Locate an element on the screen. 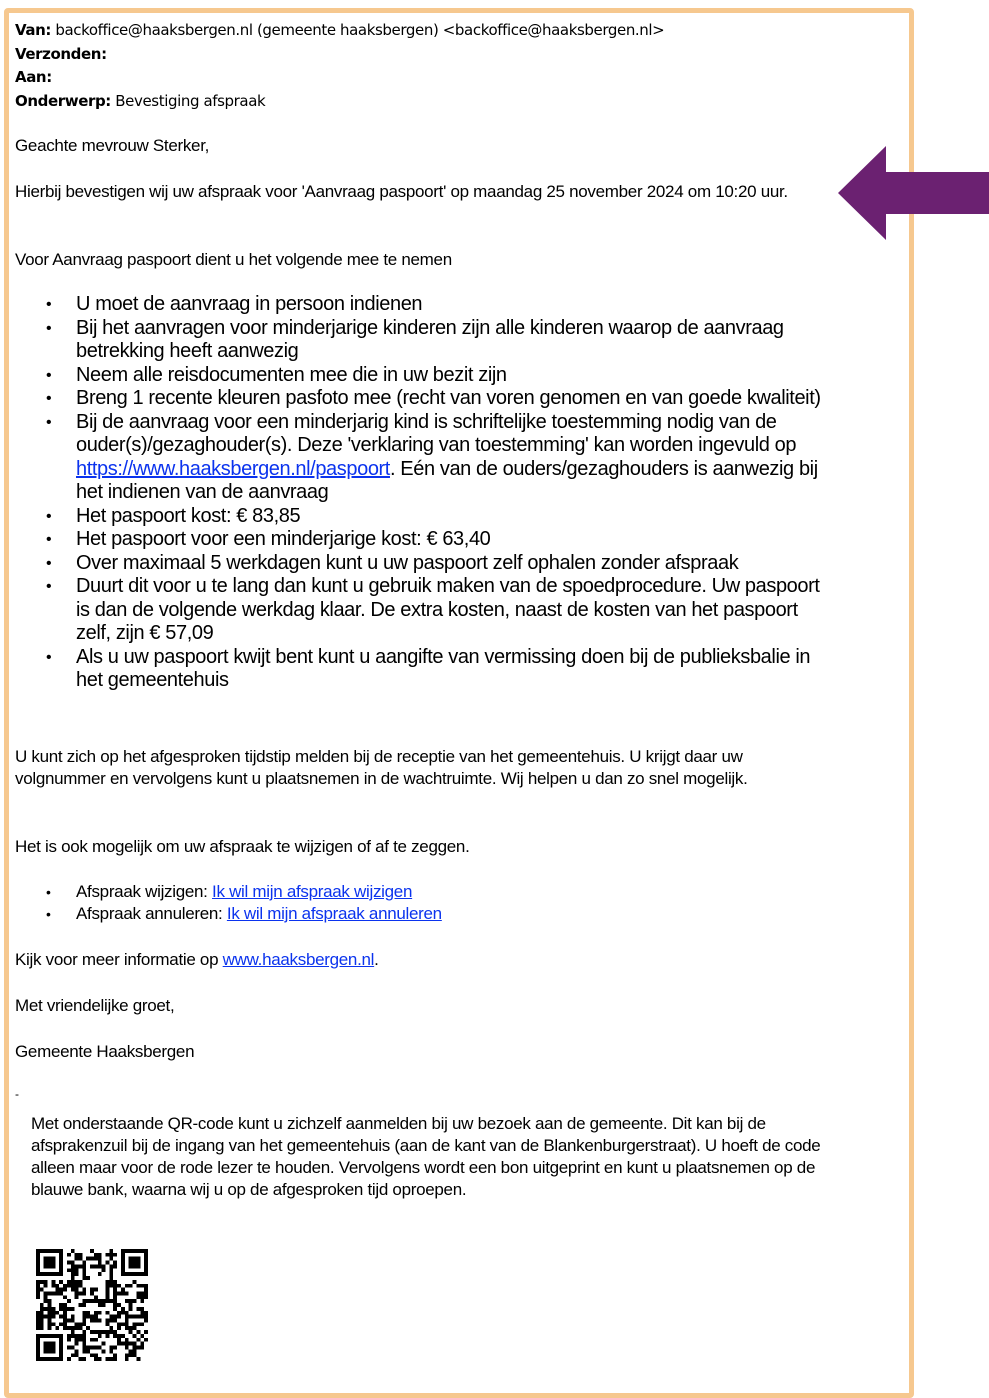 The image size is (989, 1398). subject-value: Bevestiging afspraak is located at coordinates (190, 100).